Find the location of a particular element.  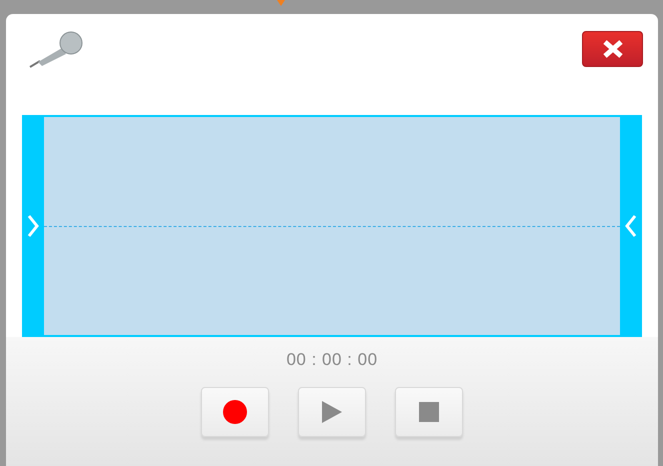

record-button is located at coordinates (234, 412).